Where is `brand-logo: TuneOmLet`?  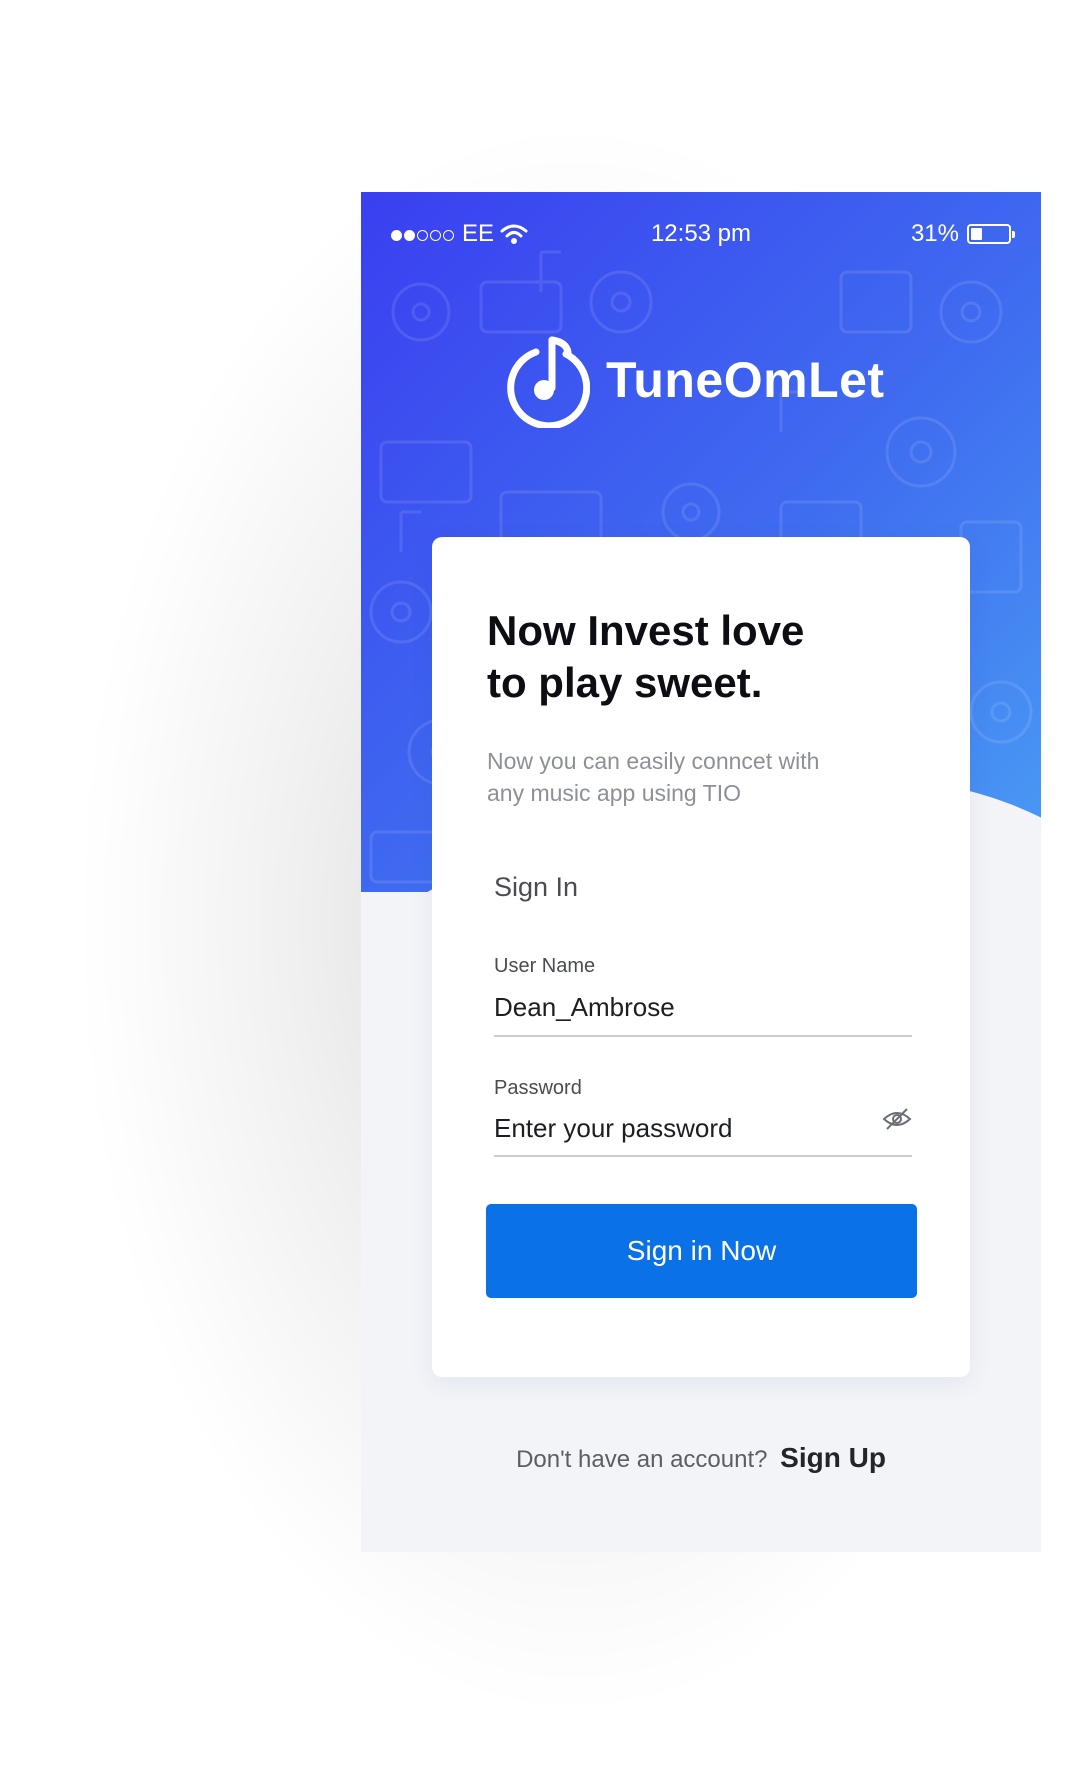
brand-logo: TuneOmLet is located at coordinates (695, 380).